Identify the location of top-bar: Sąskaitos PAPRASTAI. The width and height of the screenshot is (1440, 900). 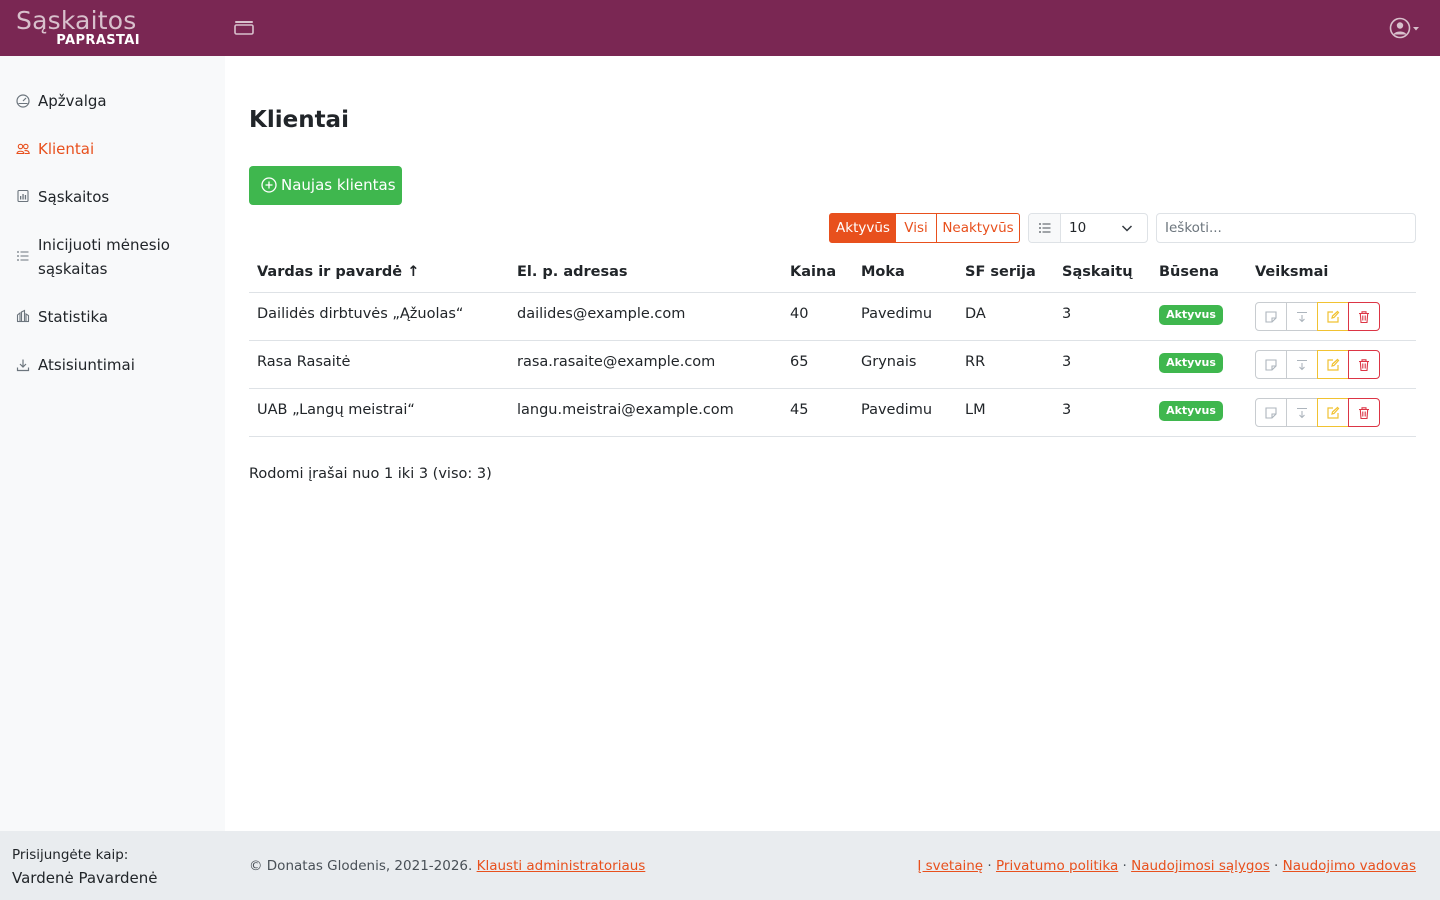
(720, 28).